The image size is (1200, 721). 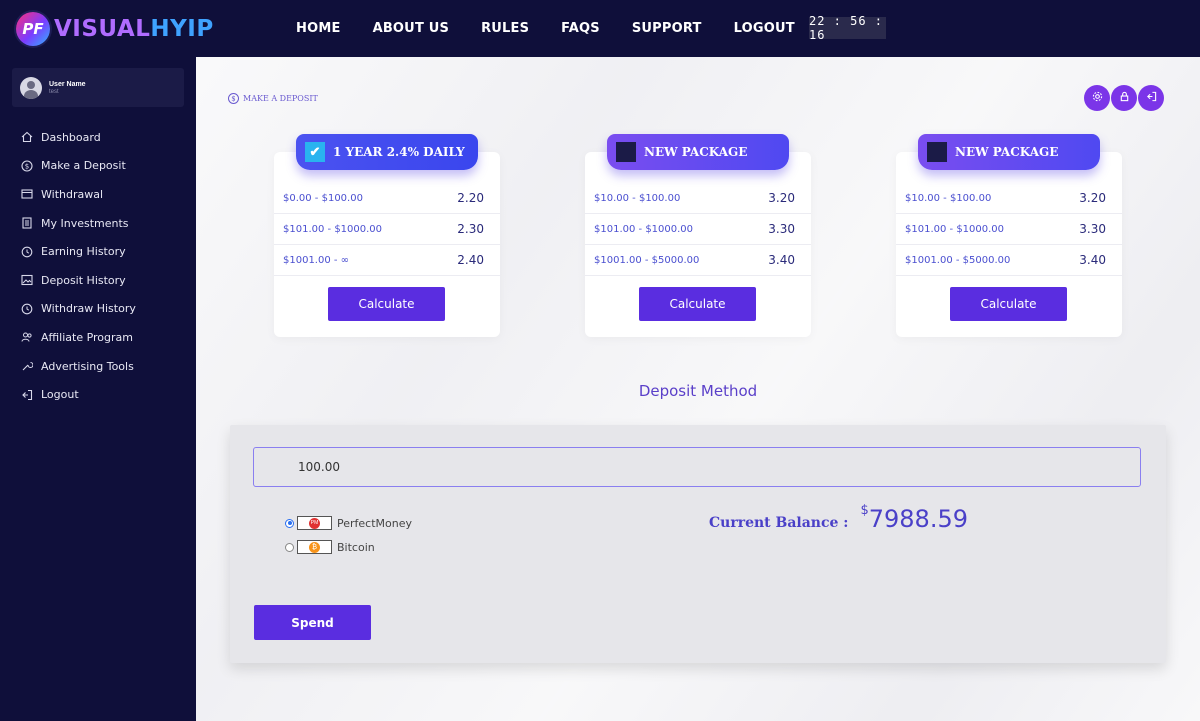 What do you see at coordinates (31, 87) in the screenshot?
I see `avatar` at bounding box center [31, 87].